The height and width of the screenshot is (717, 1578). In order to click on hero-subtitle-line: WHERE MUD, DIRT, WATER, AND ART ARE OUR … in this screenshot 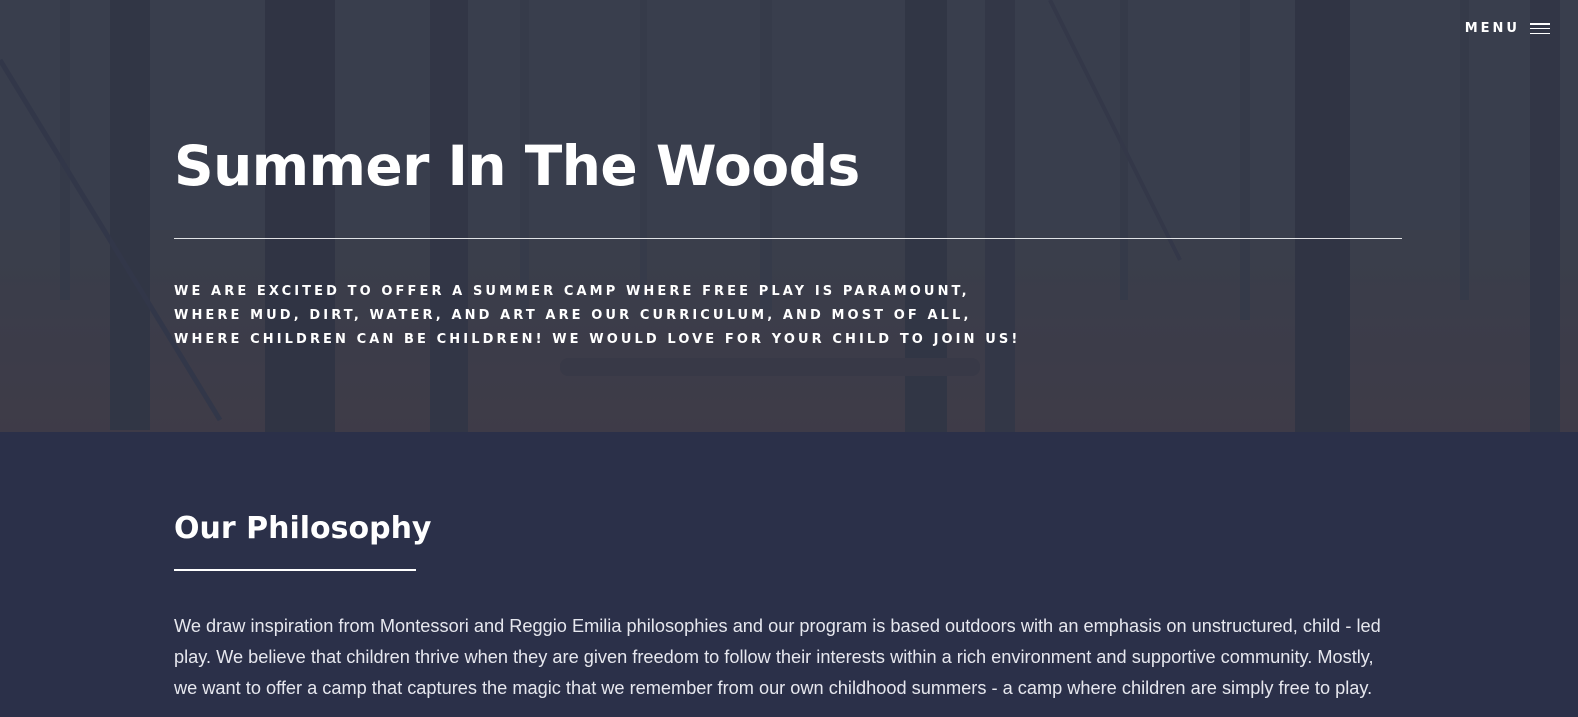, I will do `click(573, 315)`.